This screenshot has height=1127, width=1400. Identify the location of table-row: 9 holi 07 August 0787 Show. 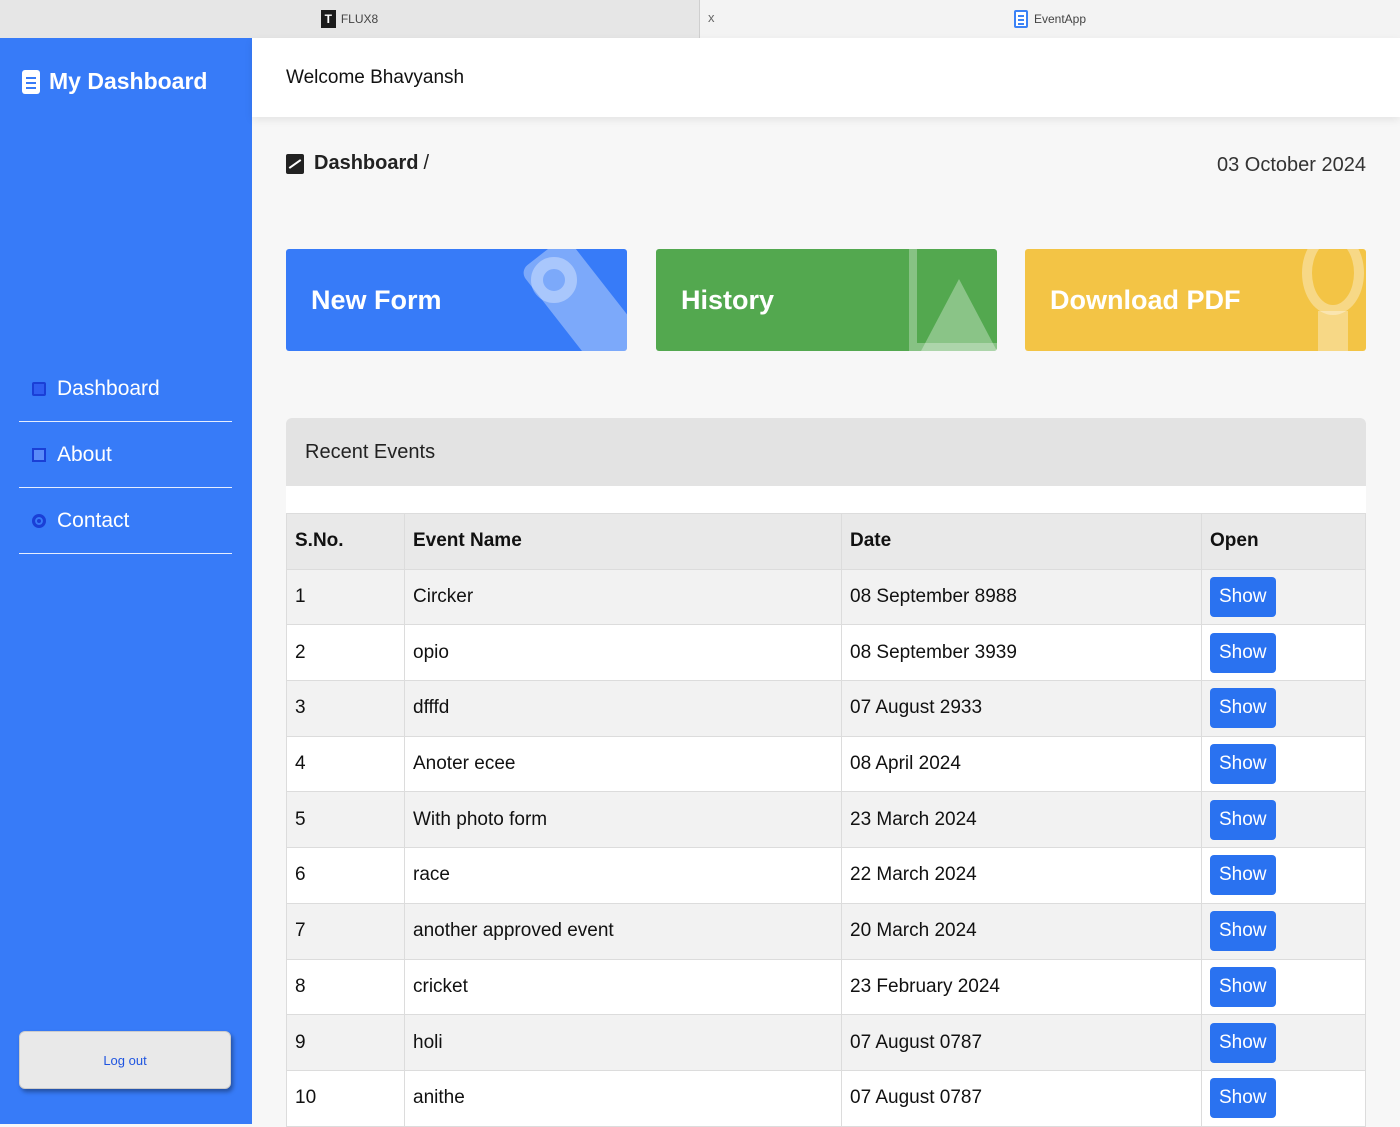
(826, 1042).